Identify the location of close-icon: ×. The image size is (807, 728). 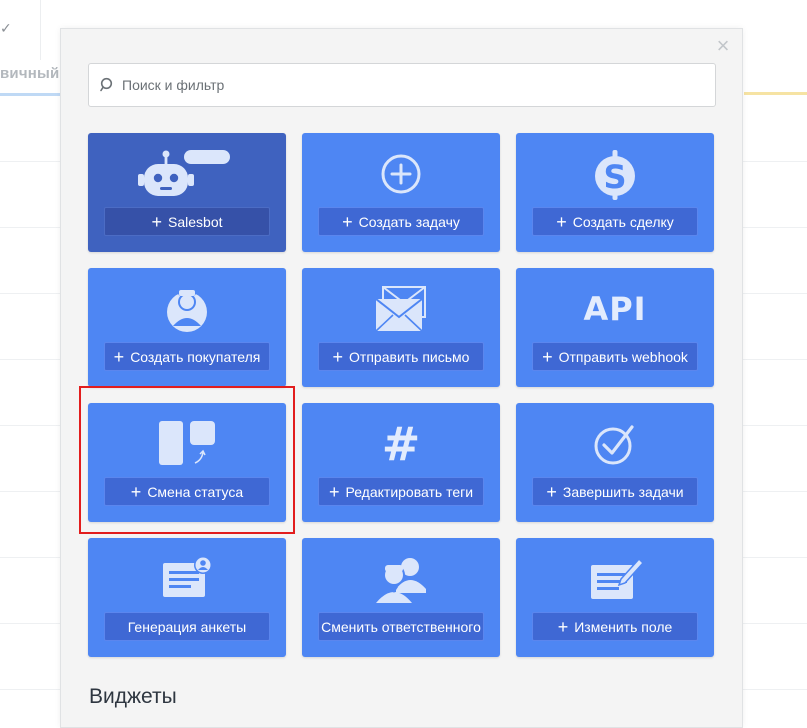
(723, 46).